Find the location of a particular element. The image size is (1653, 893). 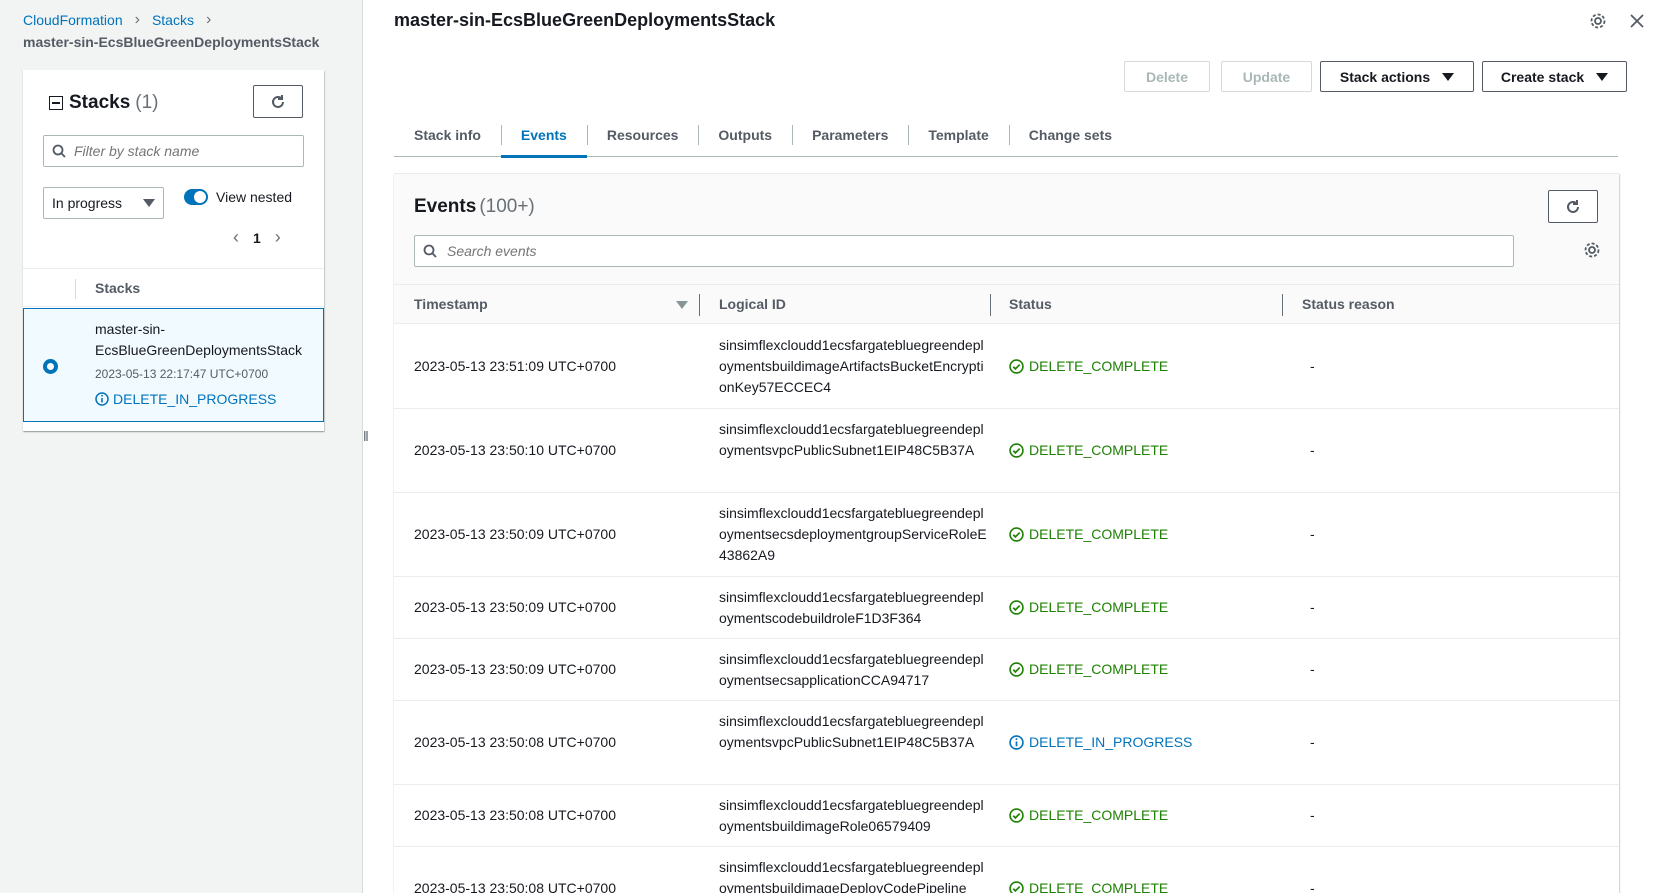

column-header-logical-id: Logical ID is located at coordinates (752, 304).